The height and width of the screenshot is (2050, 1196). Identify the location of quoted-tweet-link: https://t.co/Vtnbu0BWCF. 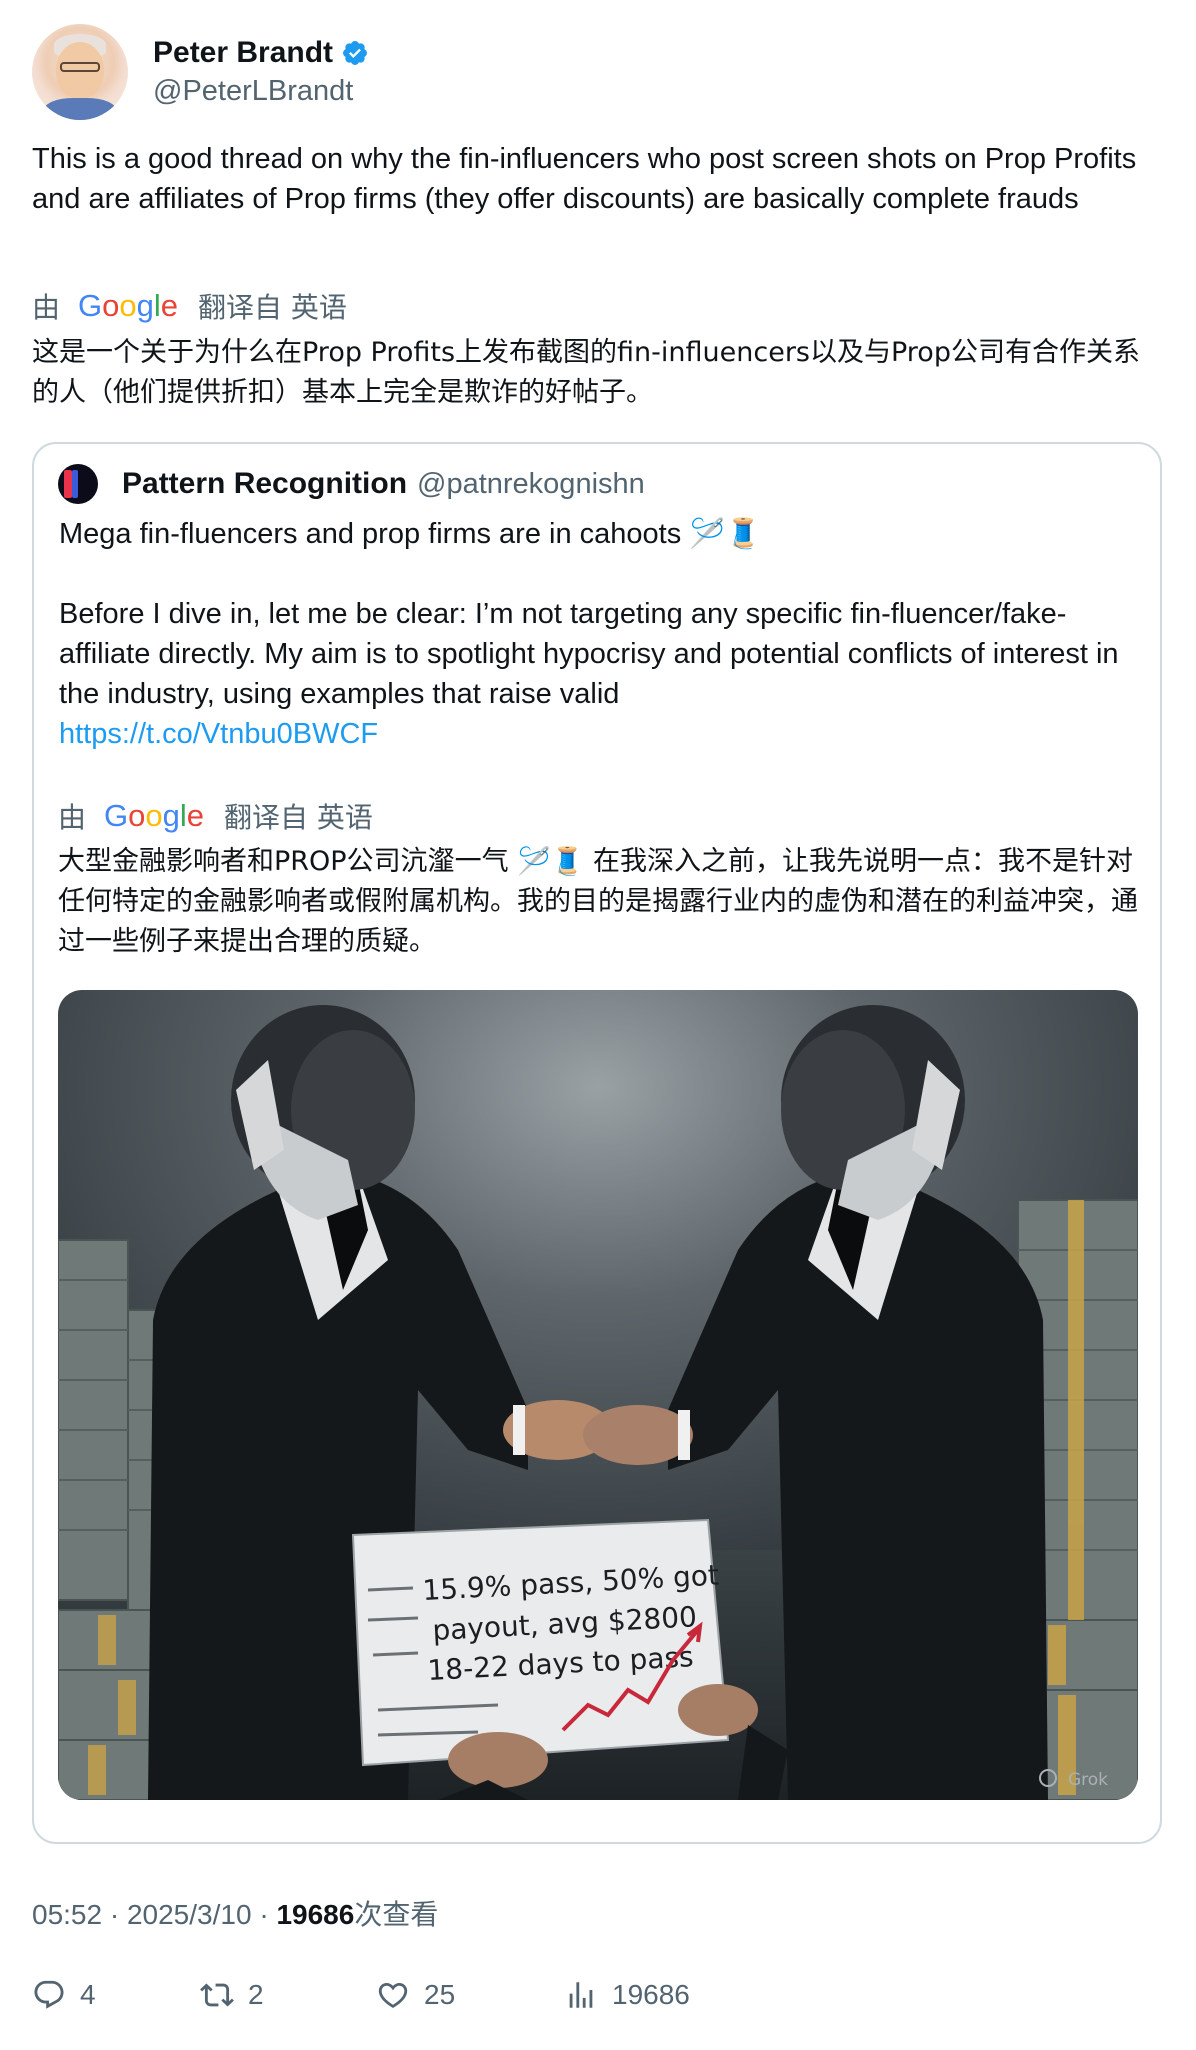
(218, 734).